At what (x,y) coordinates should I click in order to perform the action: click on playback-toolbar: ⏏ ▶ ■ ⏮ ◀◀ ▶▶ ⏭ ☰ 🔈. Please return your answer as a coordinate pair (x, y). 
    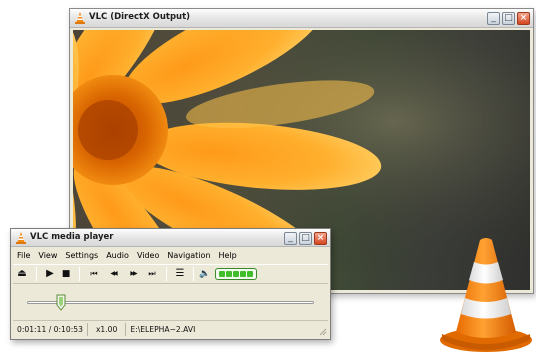
    Looking at the image, I should click on (170, 274).